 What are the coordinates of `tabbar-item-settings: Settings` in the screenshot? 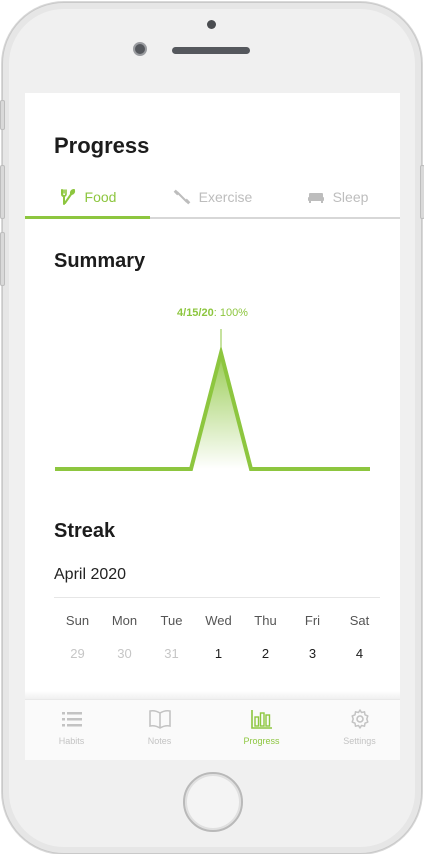 It's located at (356, 727).